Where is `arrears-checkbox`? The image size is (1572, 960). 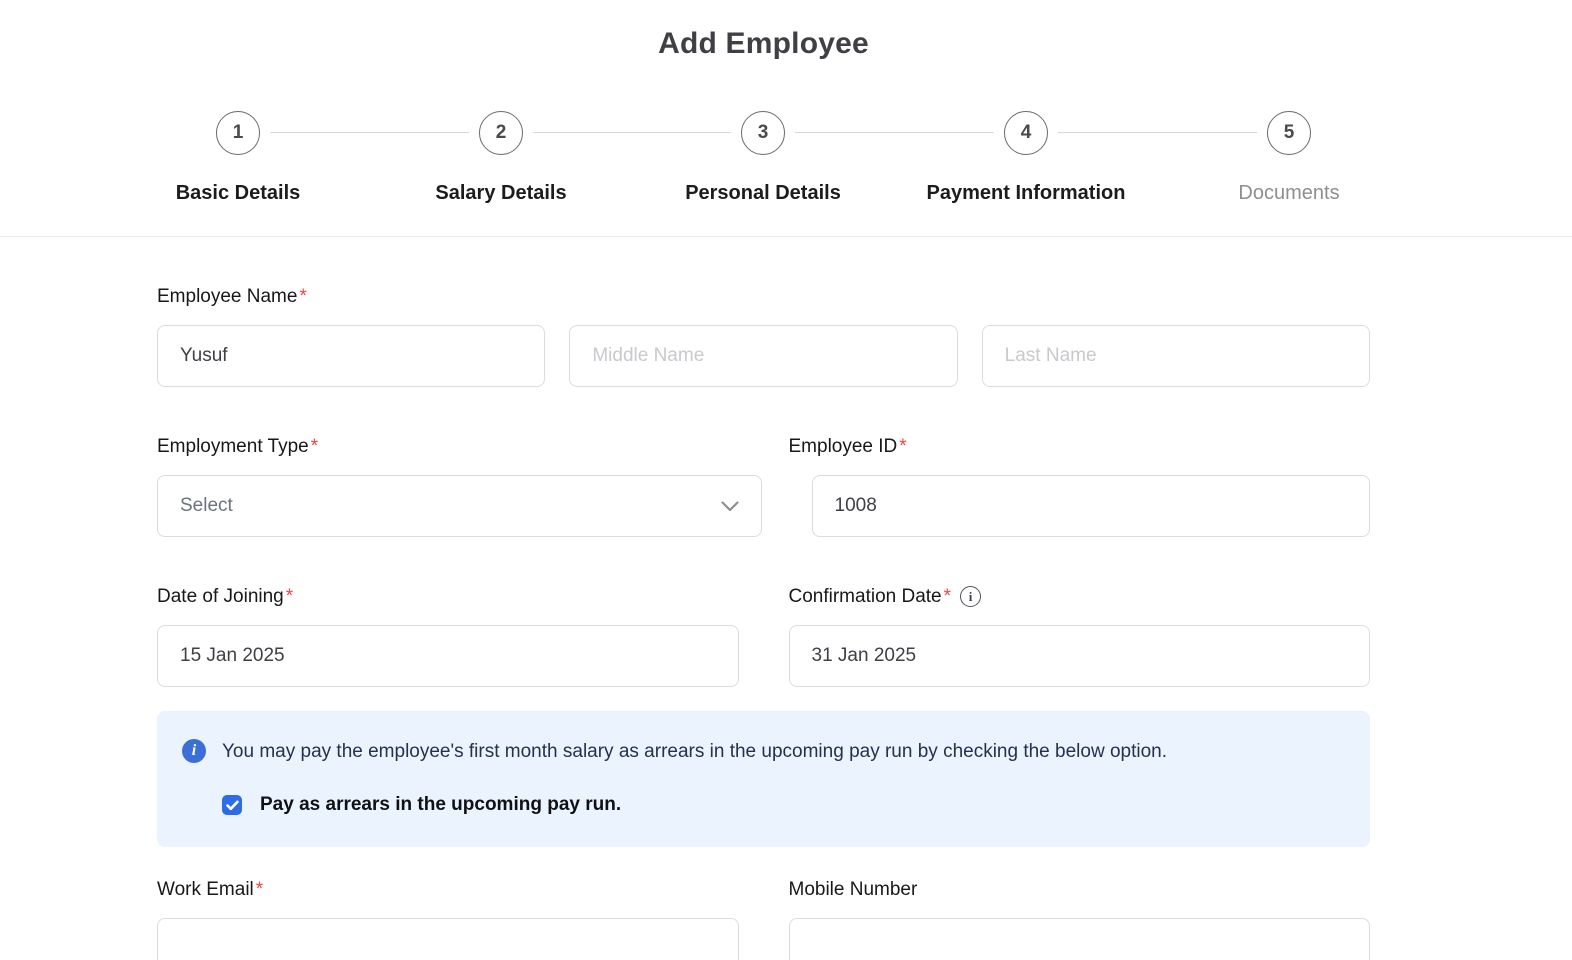 arrears-checkbox is located at coordinates (232, 805).